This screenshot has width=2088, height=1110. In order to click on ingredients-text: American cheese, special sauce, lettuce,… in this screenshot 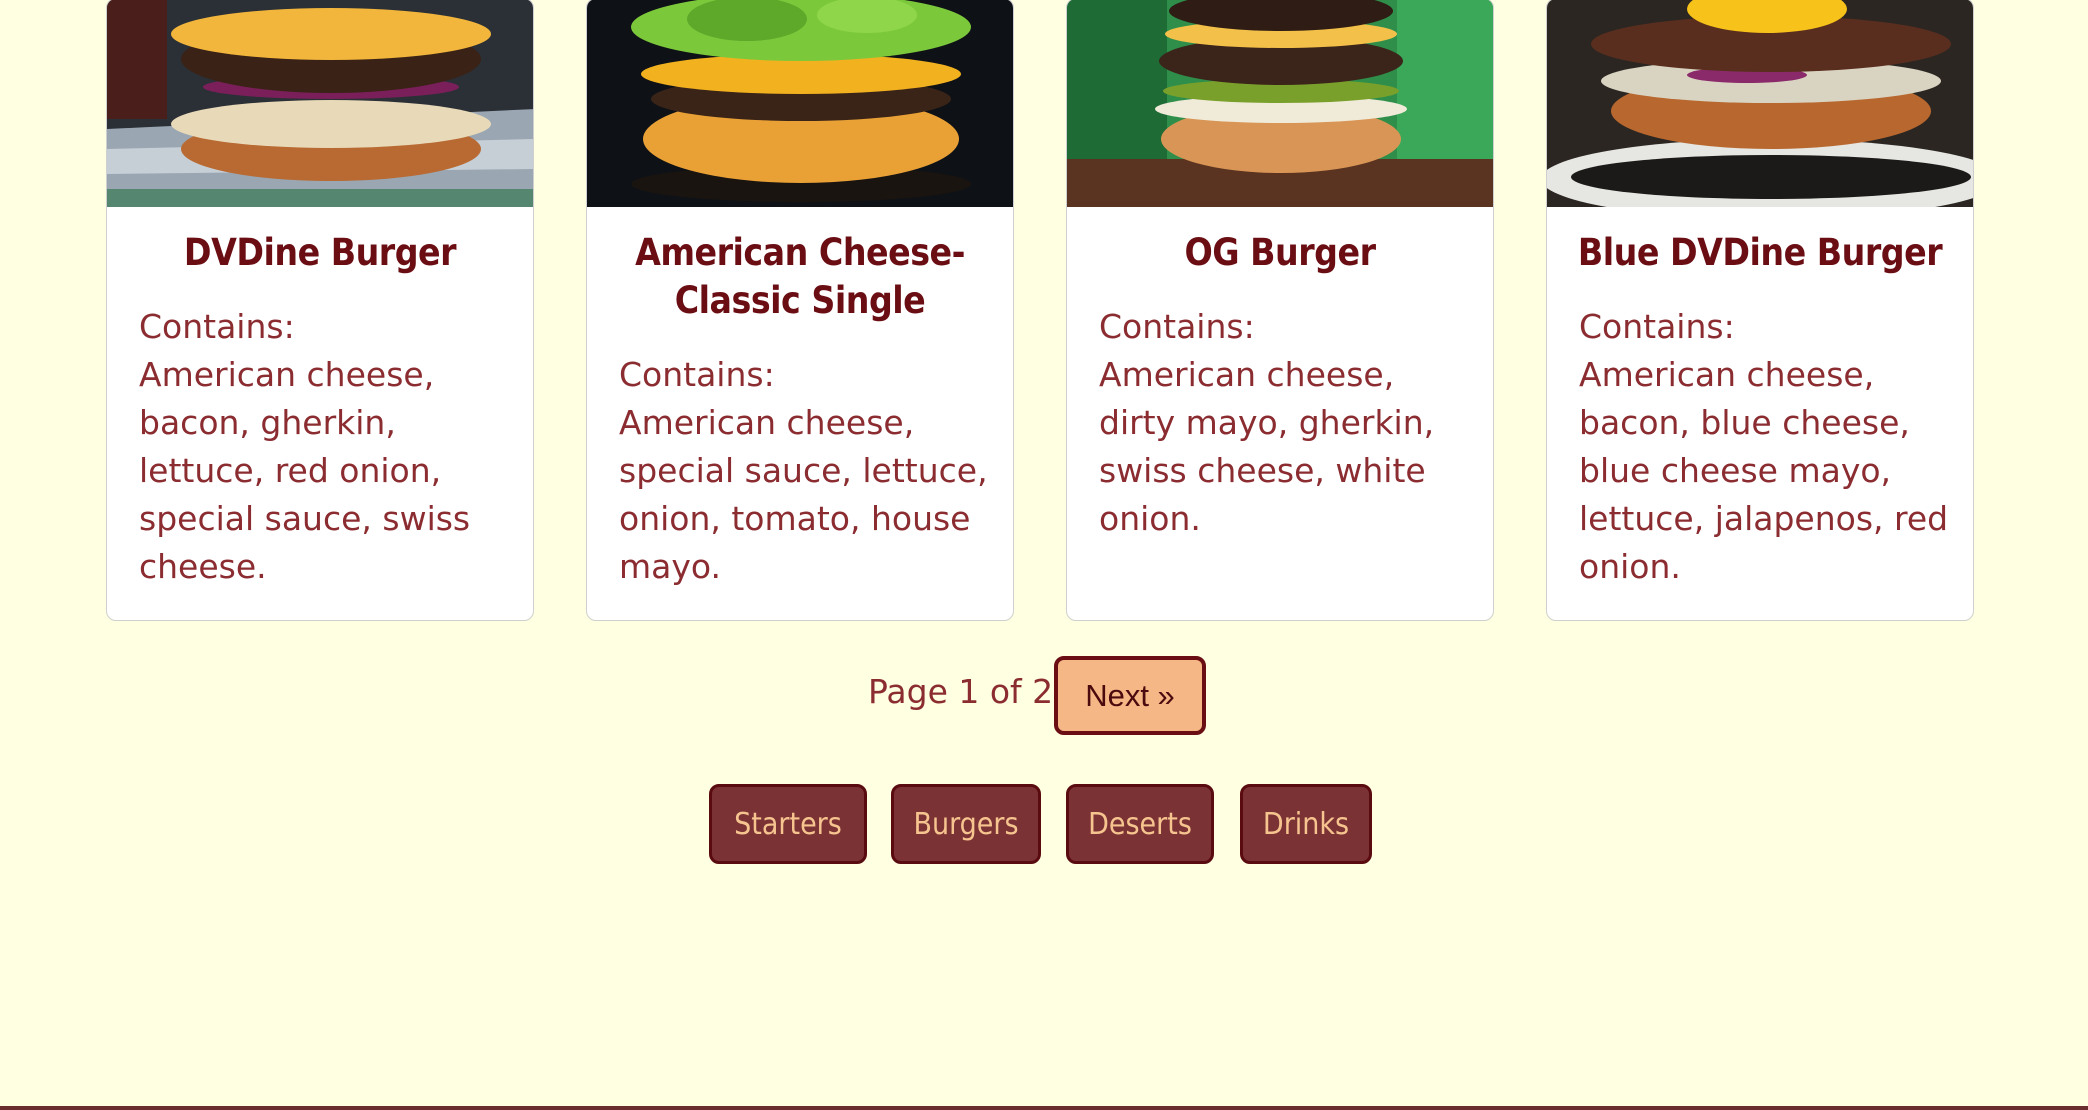, I will do `click(803, 494)`.